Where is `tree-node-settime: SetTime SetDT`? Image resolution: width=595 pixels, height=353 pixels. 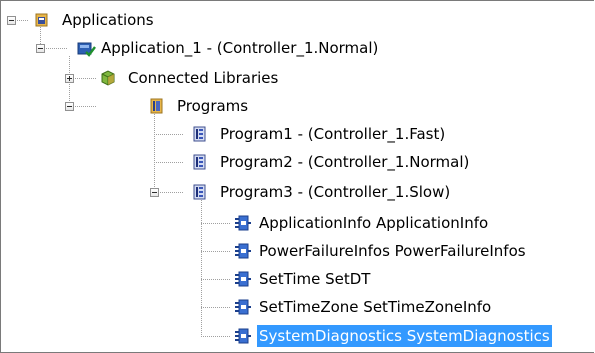
tree-node-settime: SetTime SetDT is located at coordinates (303, 279).